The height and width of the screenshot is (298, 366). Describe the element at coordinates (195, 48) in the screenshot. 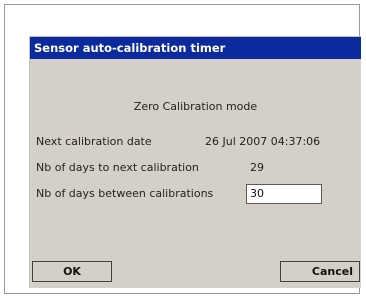

I see `dialog-title: Sensor auto-calibration timer` at that location.